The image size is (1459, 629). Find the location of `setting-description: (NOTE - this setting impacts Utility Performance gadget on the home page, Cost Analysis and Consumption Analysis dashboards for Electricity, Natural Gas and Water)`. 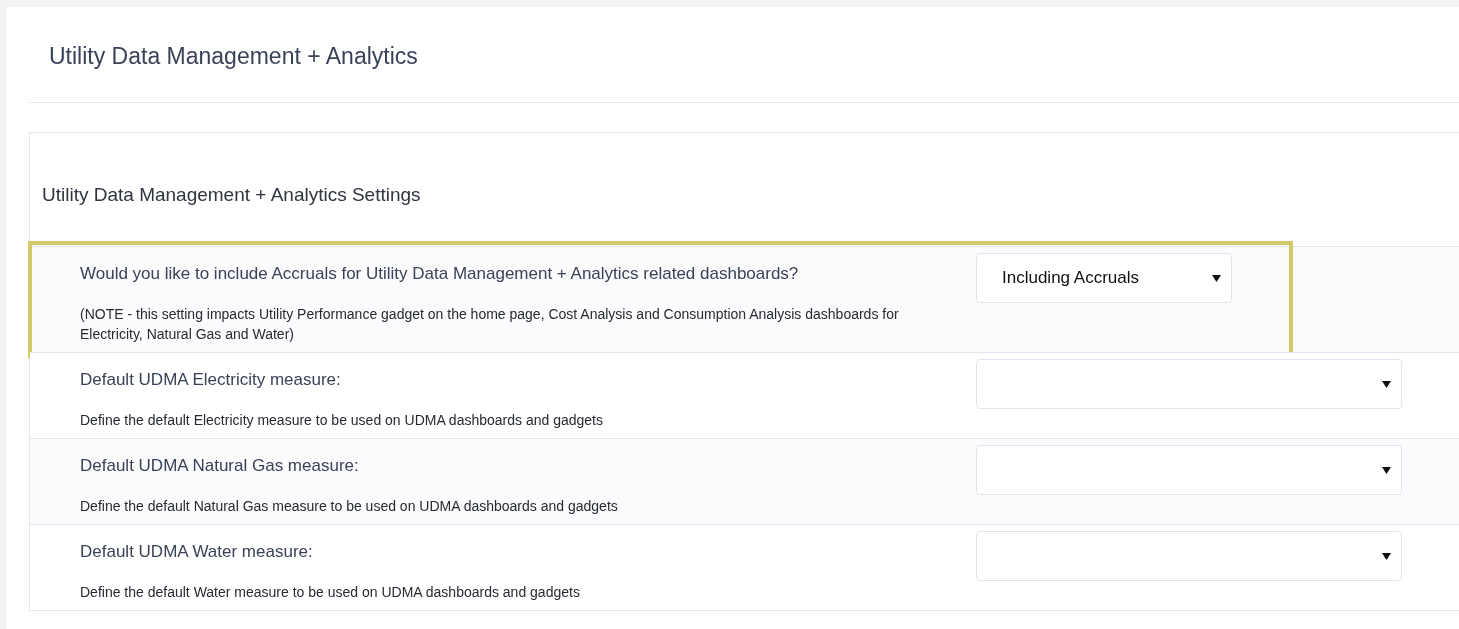

setting-description: (NOTE - this setting impacts Utility Performance gadget on the home page, Cost Analysis and Consumption Analysis dashboards for Electricity, Natural Gas and Water) is located at coordinates (490, 324).